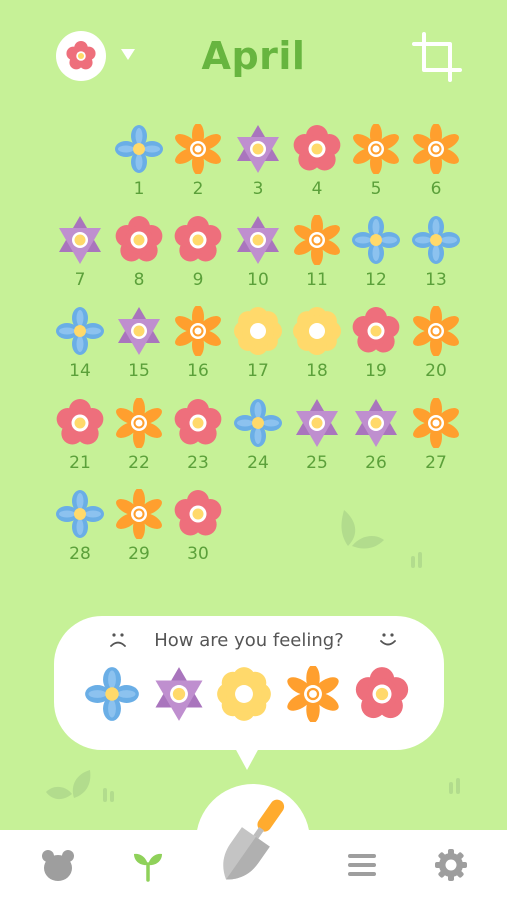  Describe the element at coordinates (376, 189) in the screenshot. I see `day-number: 5` at that location.